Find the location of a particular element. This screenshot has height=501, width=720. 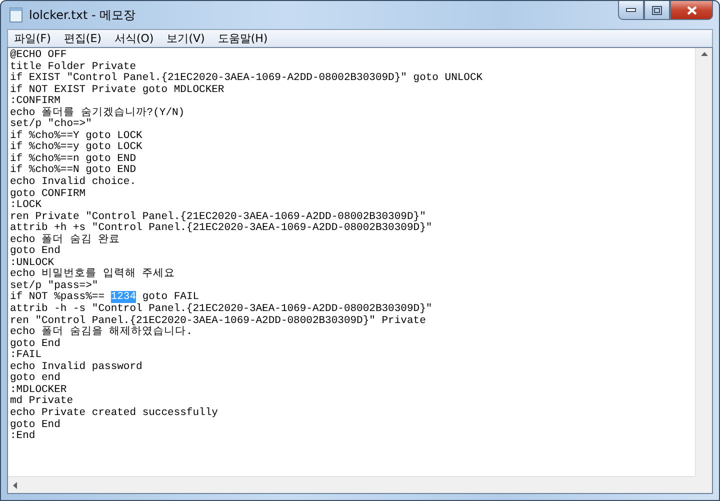

menu-item: 파일(F) is located at coordinates (32, 38).